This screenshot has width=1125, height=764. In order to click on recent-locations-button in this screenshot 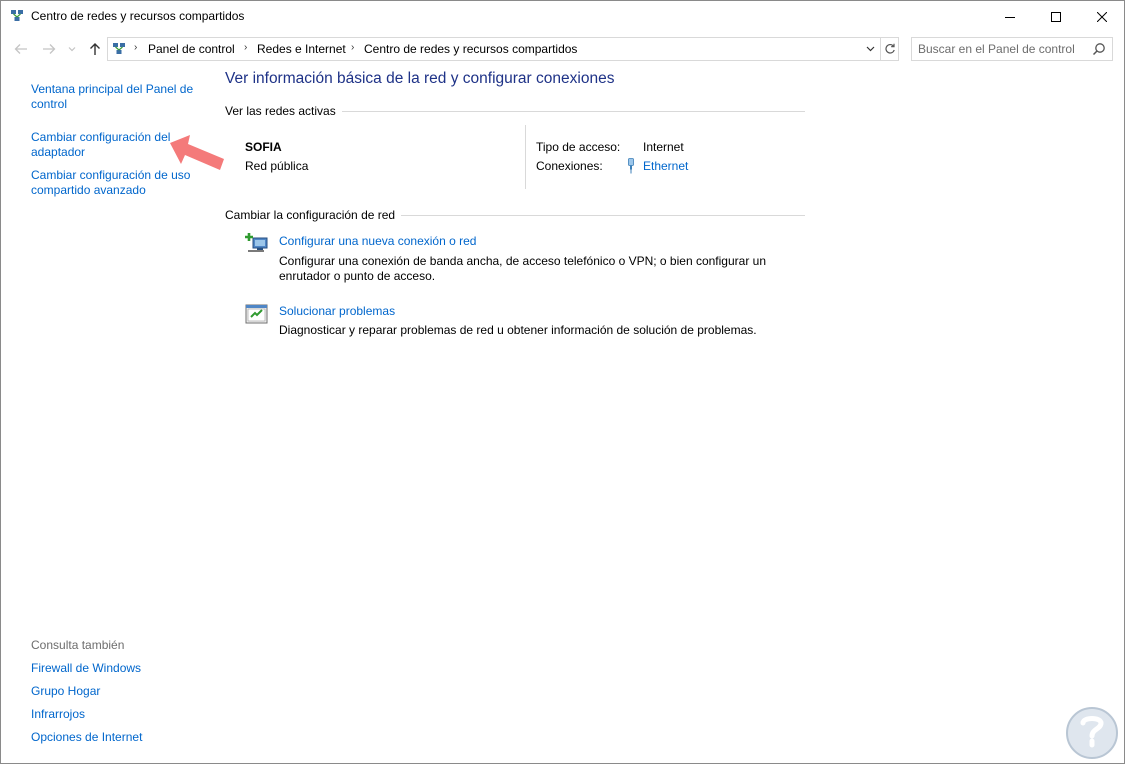, I will do `click(72, 49)`.